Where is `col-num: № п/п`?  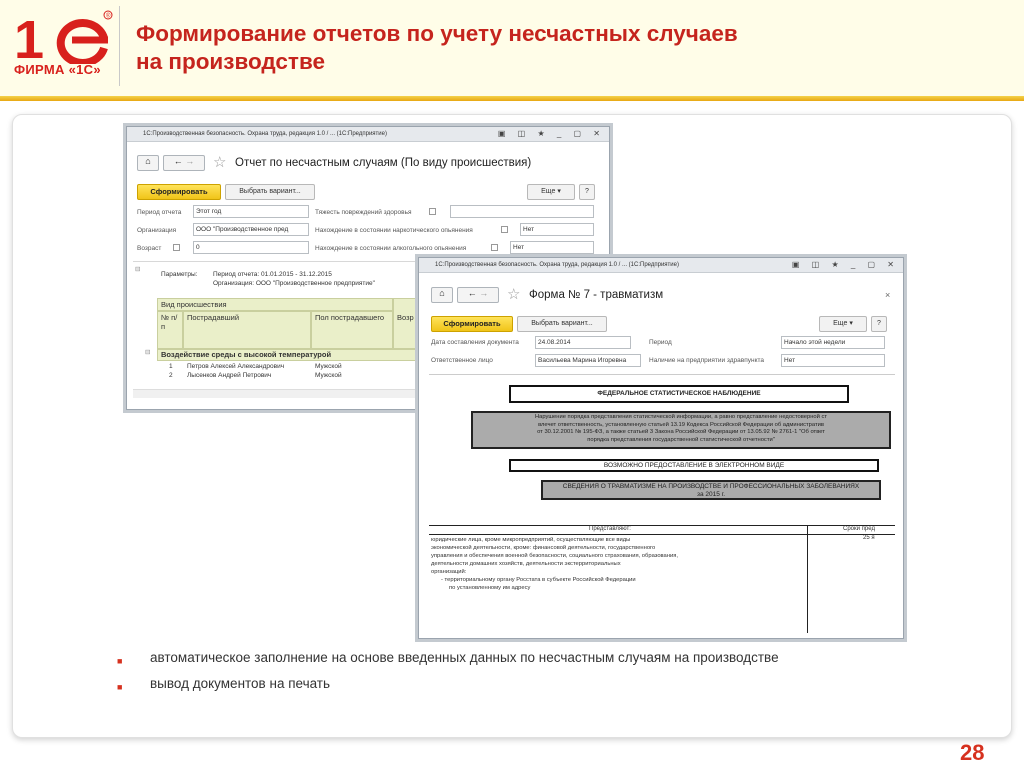 col-num: № п/п is located at coordinates (170, 330).